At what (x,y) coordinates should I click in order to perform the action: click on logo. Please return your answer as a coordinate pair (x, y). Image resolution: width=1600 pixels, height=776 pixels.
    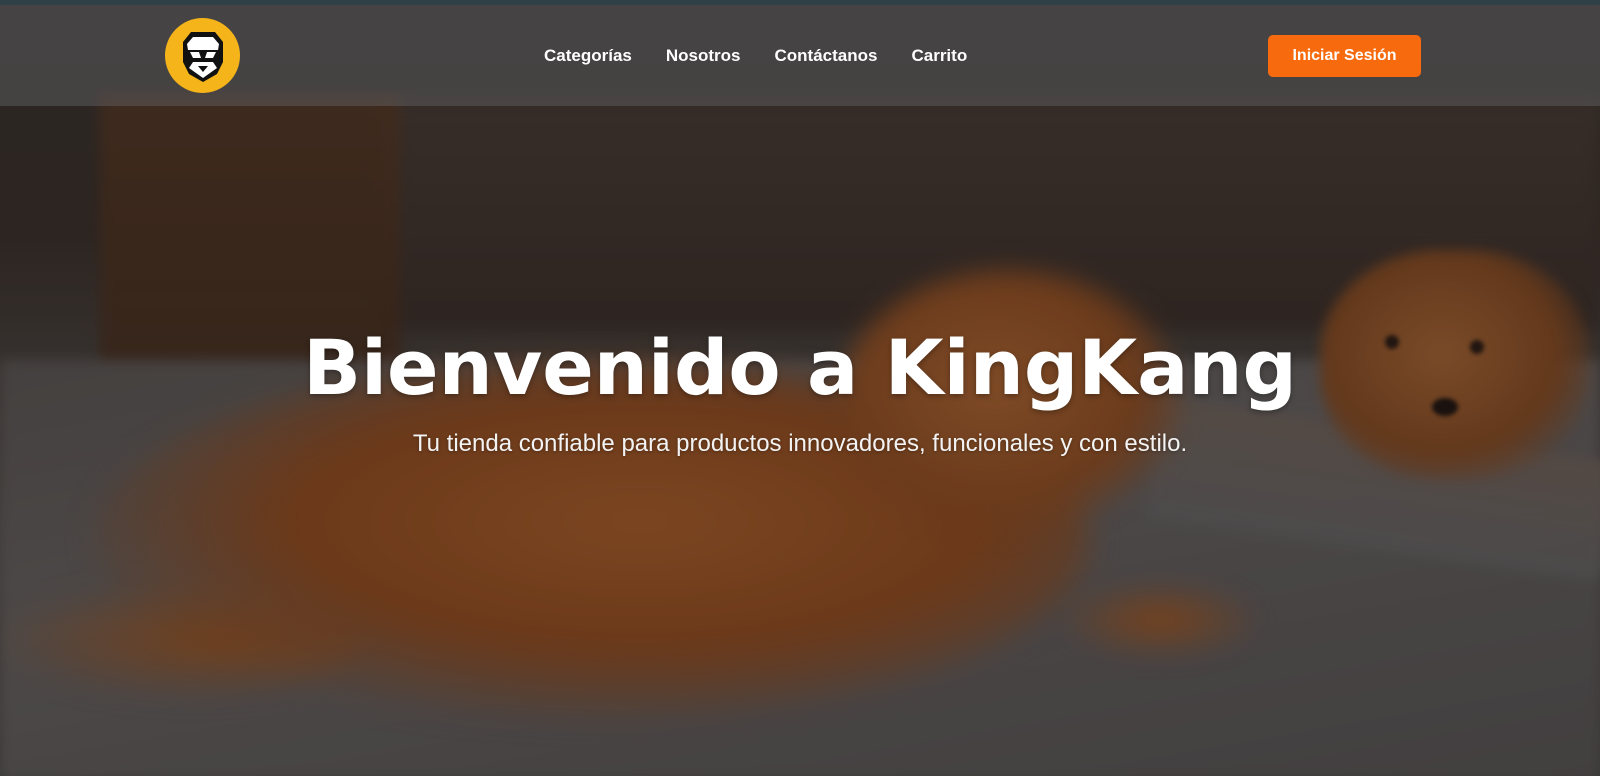
    Looking at the image, I should click on (202, 55).